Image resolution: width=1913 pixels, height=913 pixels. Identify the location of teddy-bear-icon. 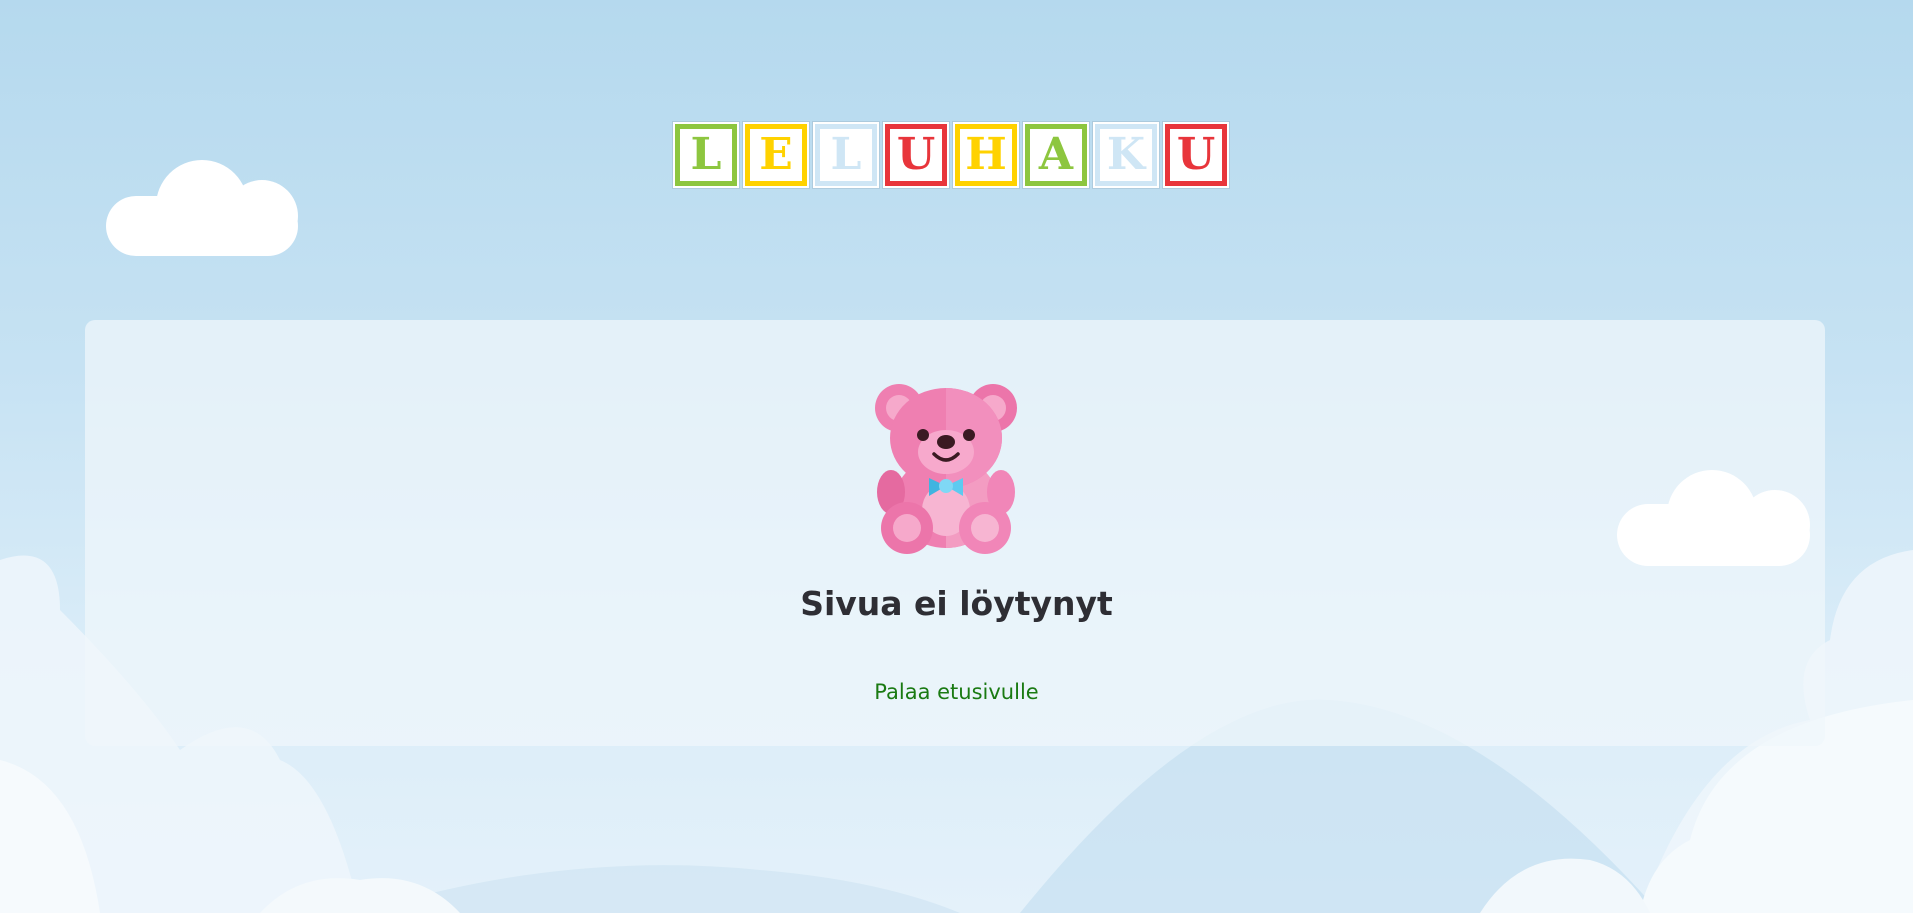
(946, 469).